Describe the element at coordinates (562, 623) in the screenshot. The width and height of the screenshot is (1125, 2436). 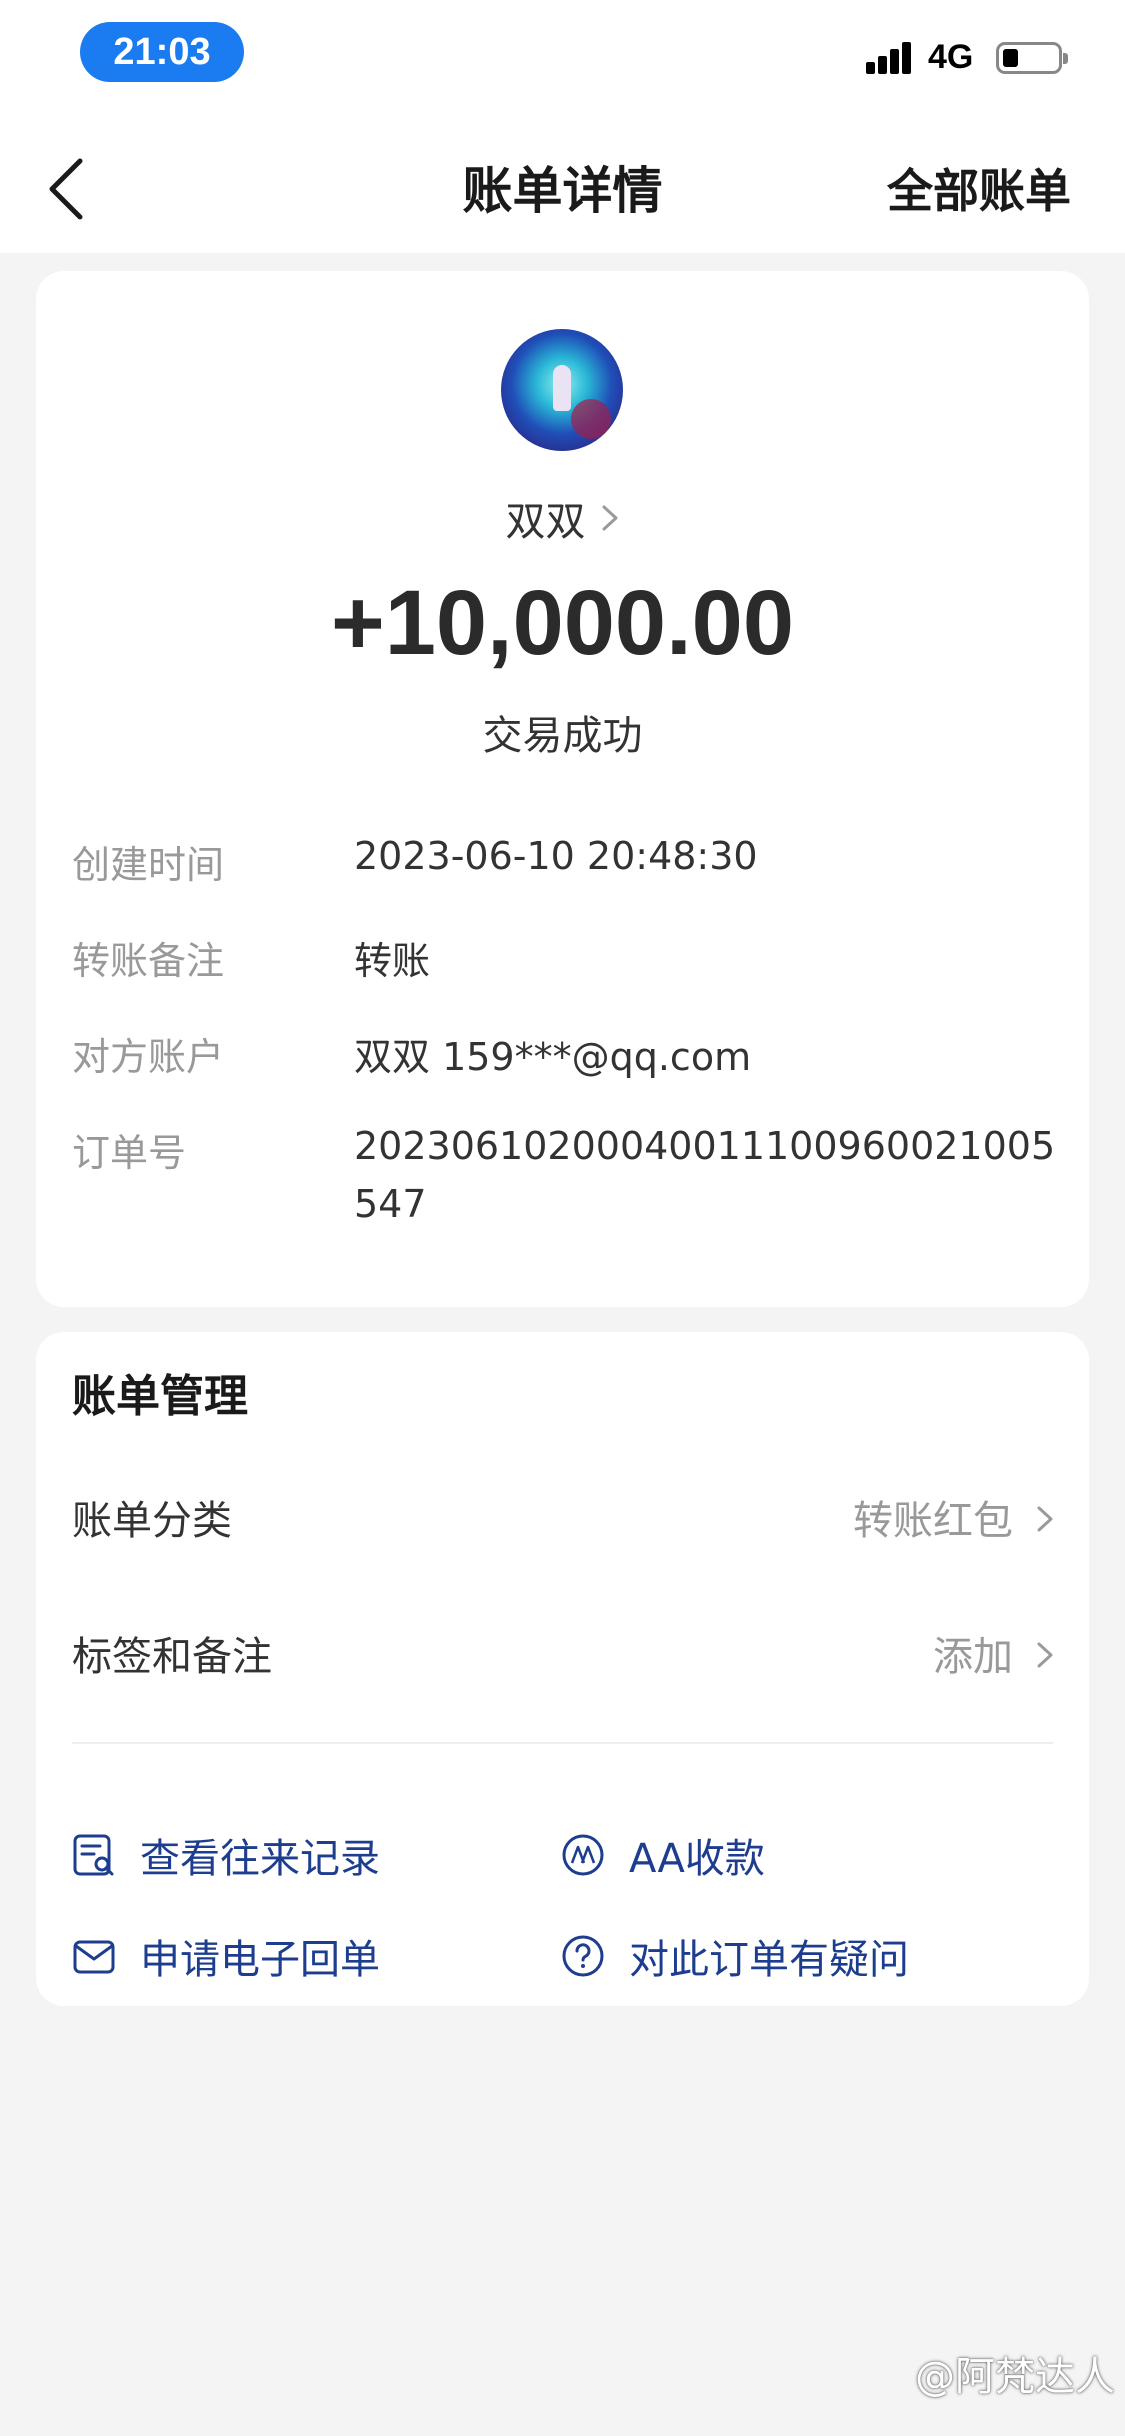
I see `transaction-amount: +10,000.00` at that location.